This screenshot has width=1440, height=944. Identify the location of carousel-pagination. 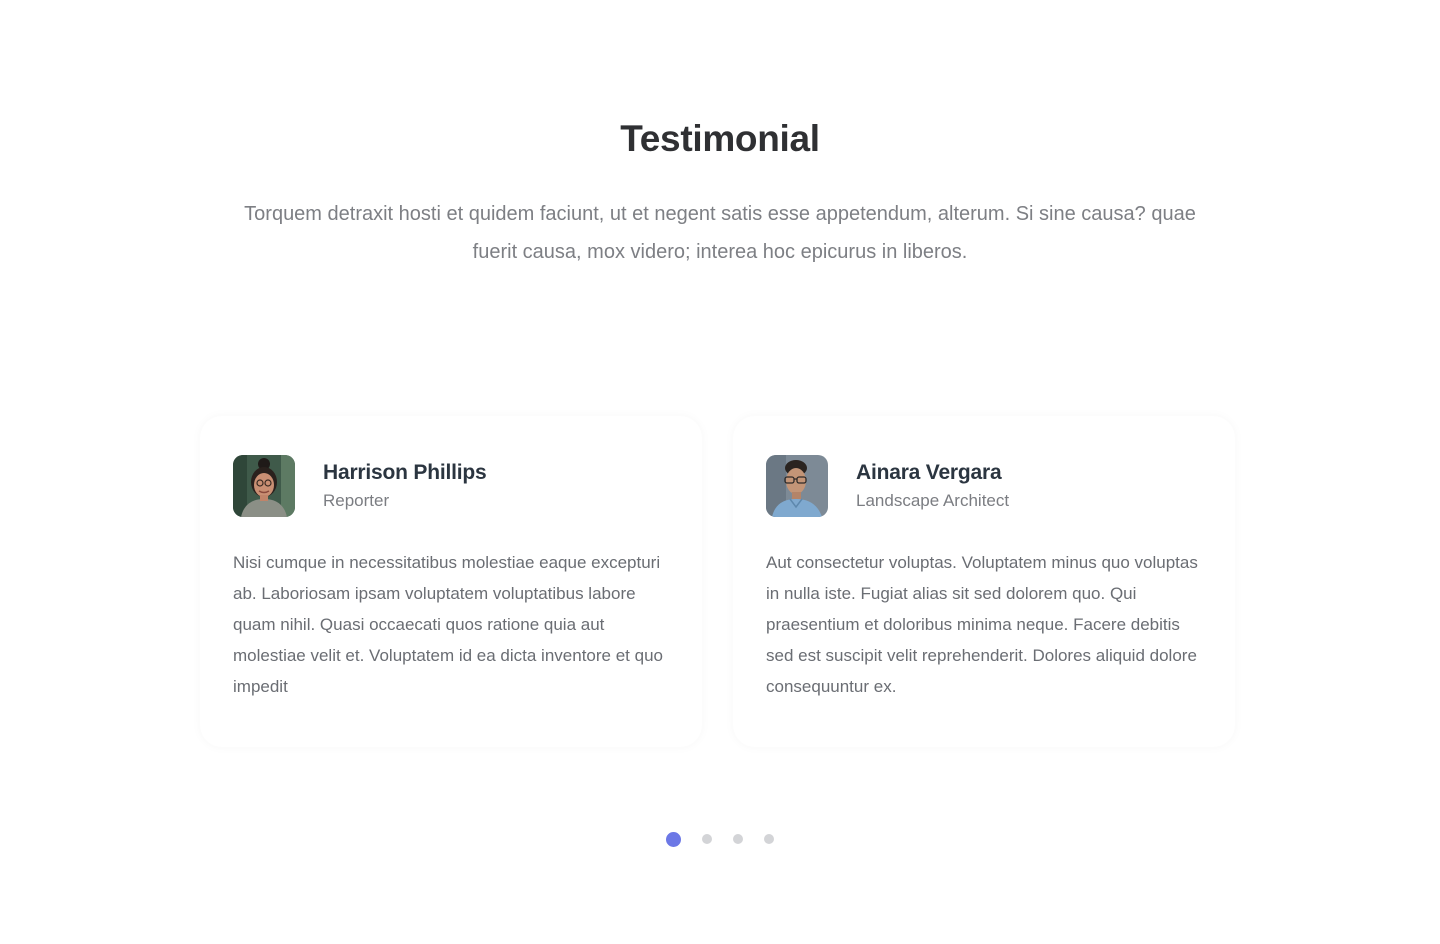
(720, 839).